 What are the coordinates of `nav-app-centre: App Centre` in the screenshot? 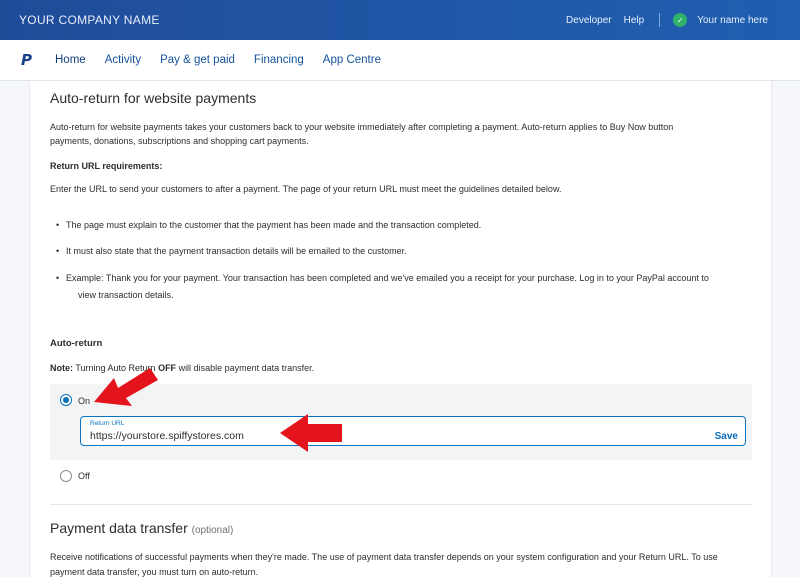 It's located at (352, 60).